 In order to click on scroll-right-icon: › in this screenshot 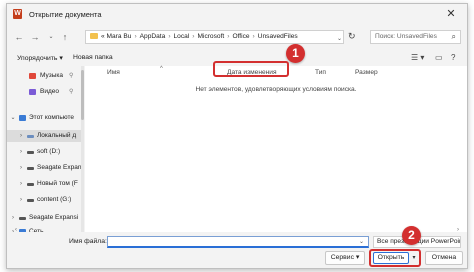, I will do `click(458, 230)`.